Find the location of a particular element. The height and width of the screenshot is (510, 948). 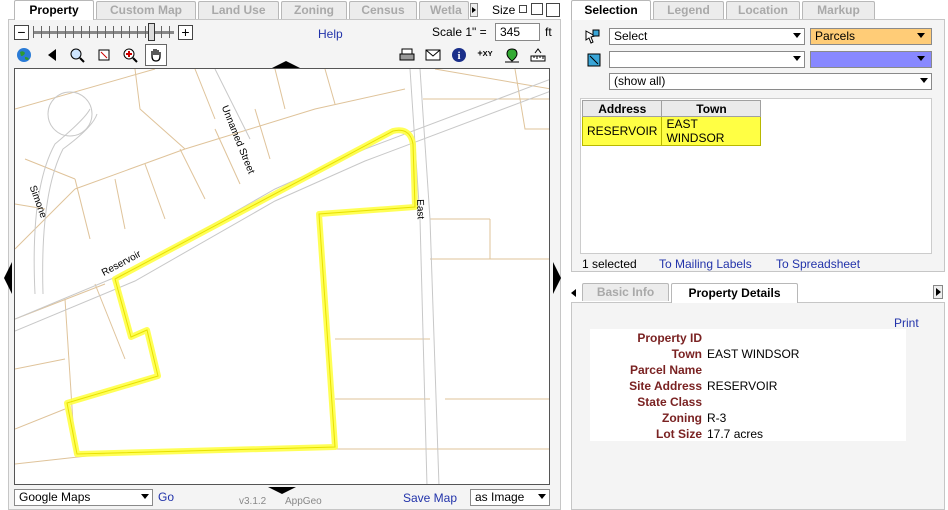

detail-label: State Class is located at coordinates (669, 402).